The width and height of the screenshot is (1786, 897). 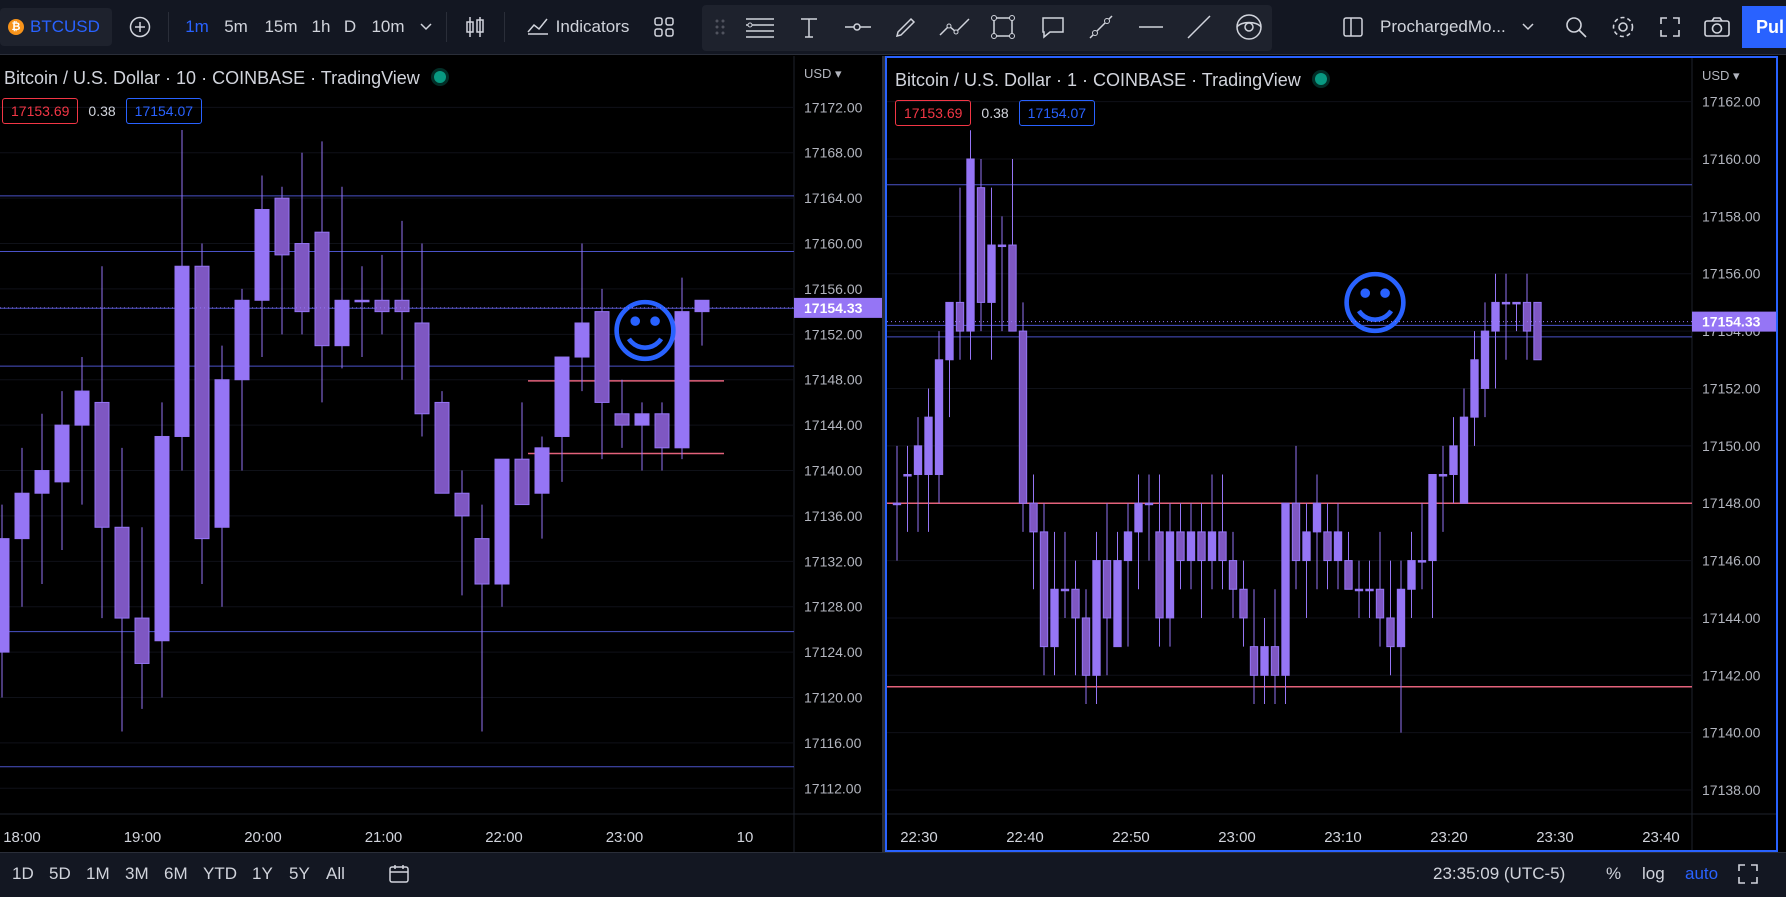 I want to click on auto-toggle: auto, so click(x=1701, y=874).